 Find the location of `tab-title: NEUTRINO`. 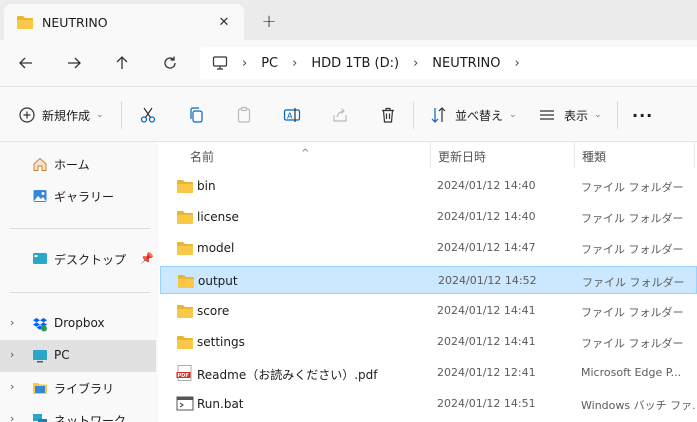

tab-title: NEUTRINO is located at coordinates (75, 22).